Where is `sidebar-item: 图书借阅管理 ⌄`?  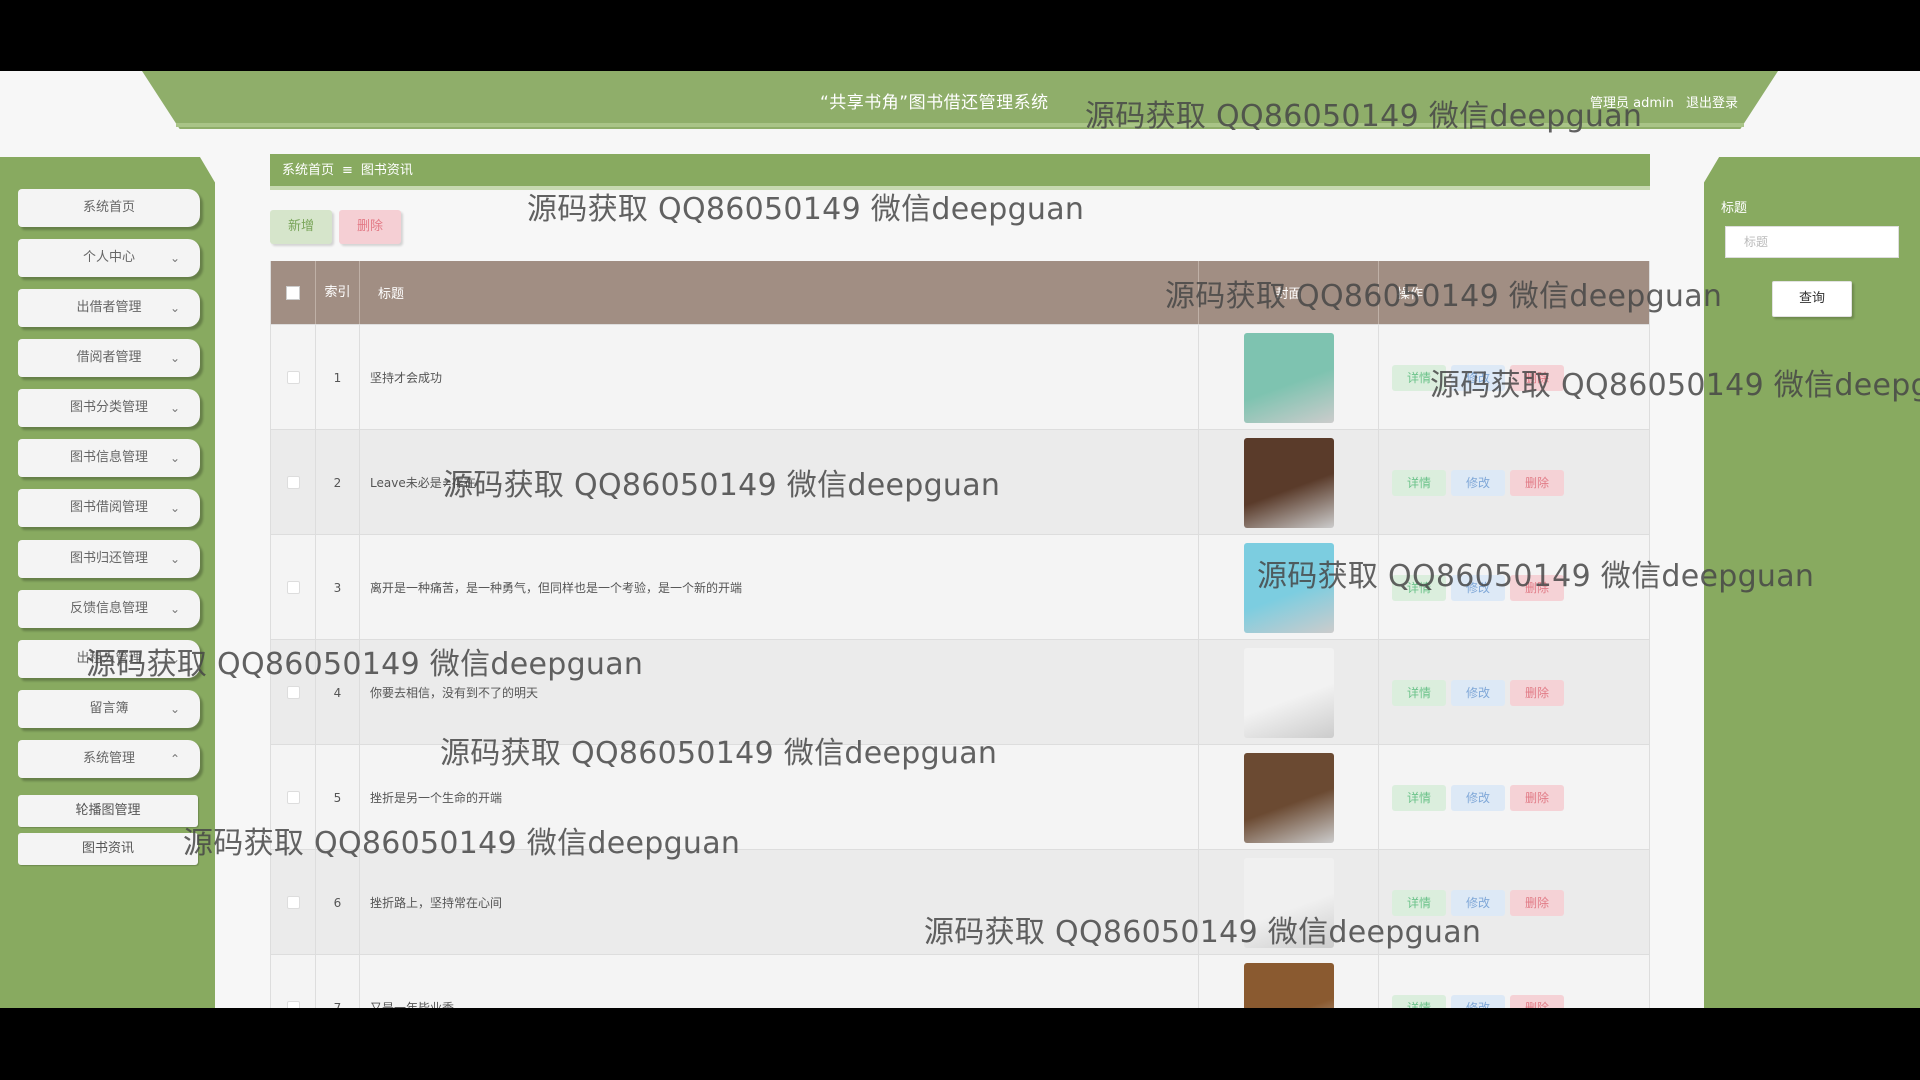
sidebar-item: 图书借阅管理 ⌄ is located at coordinates (109, 508).